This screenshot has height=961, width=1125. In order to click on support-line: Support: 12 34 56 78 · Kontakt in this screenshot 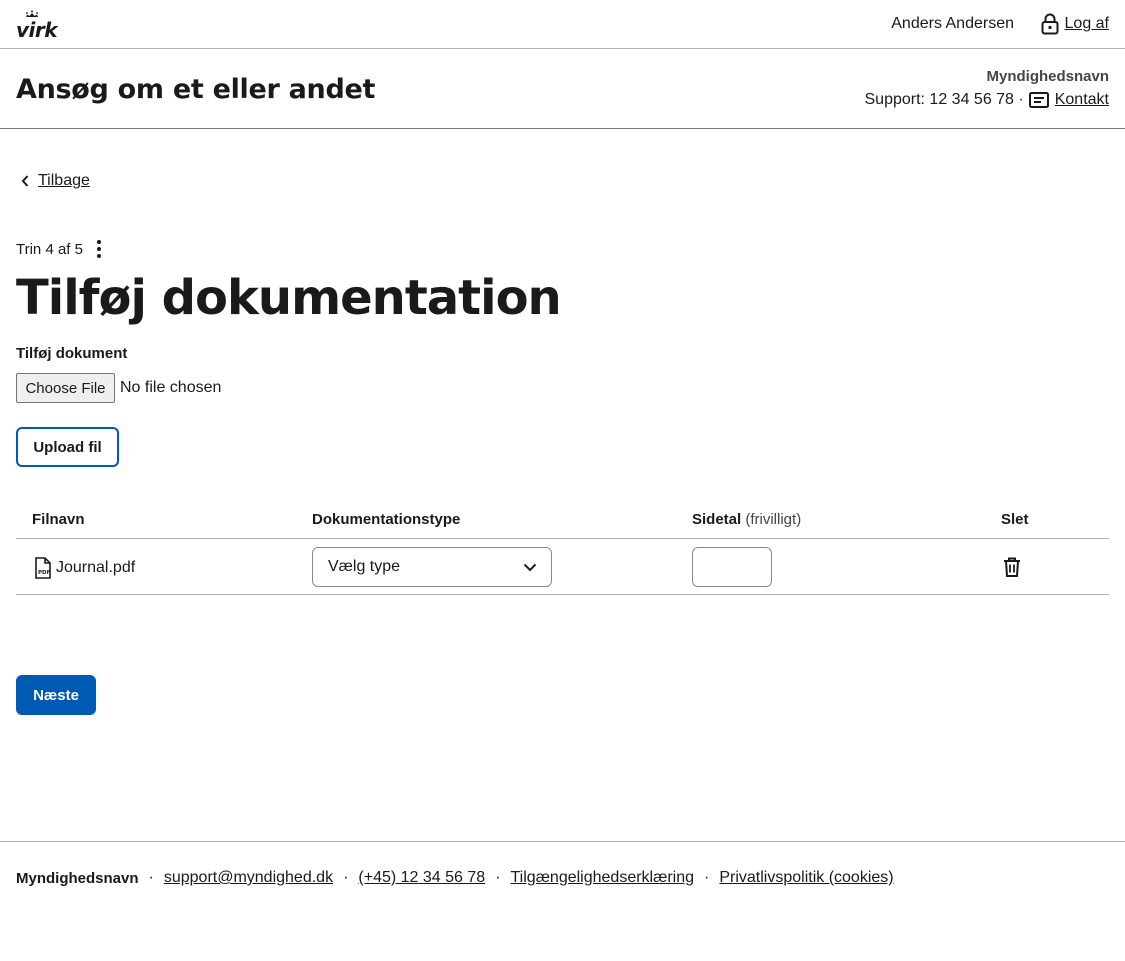, I will do `click(986, 100)`.